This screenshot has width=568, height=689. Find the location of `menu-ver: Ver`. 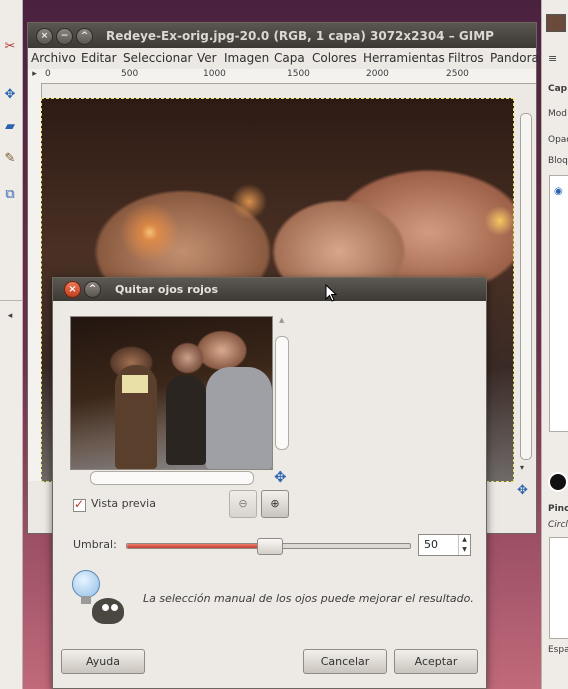

menu-ver: Ver is located at coordinates (207, 58).